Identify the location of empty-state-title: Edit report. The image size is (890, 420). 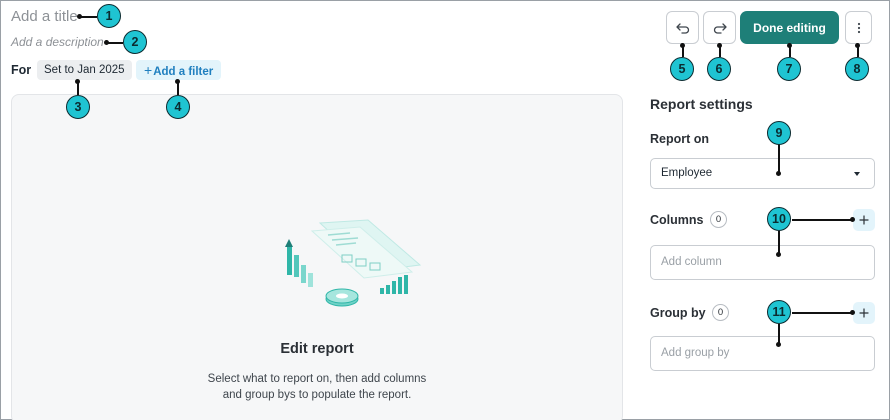
(317, 349).